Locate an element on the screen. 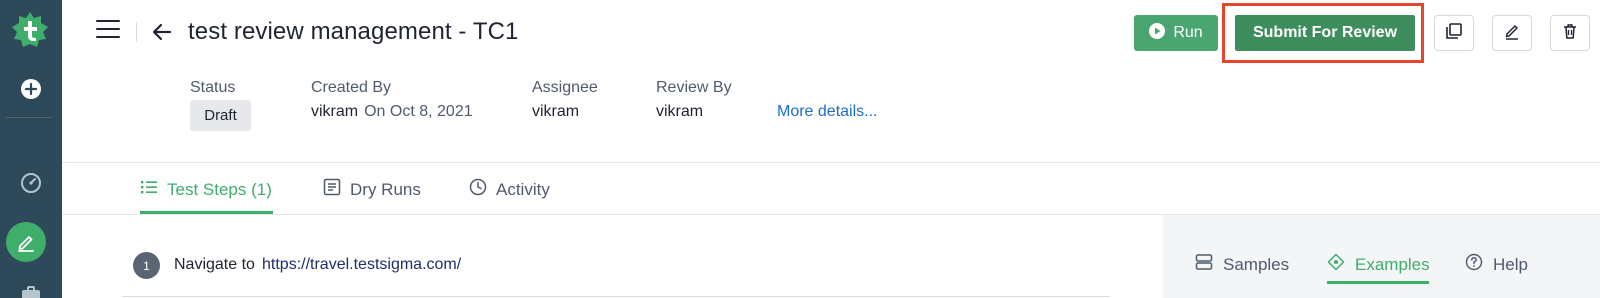  pencil-icon is located at coordinates (1512, 33).